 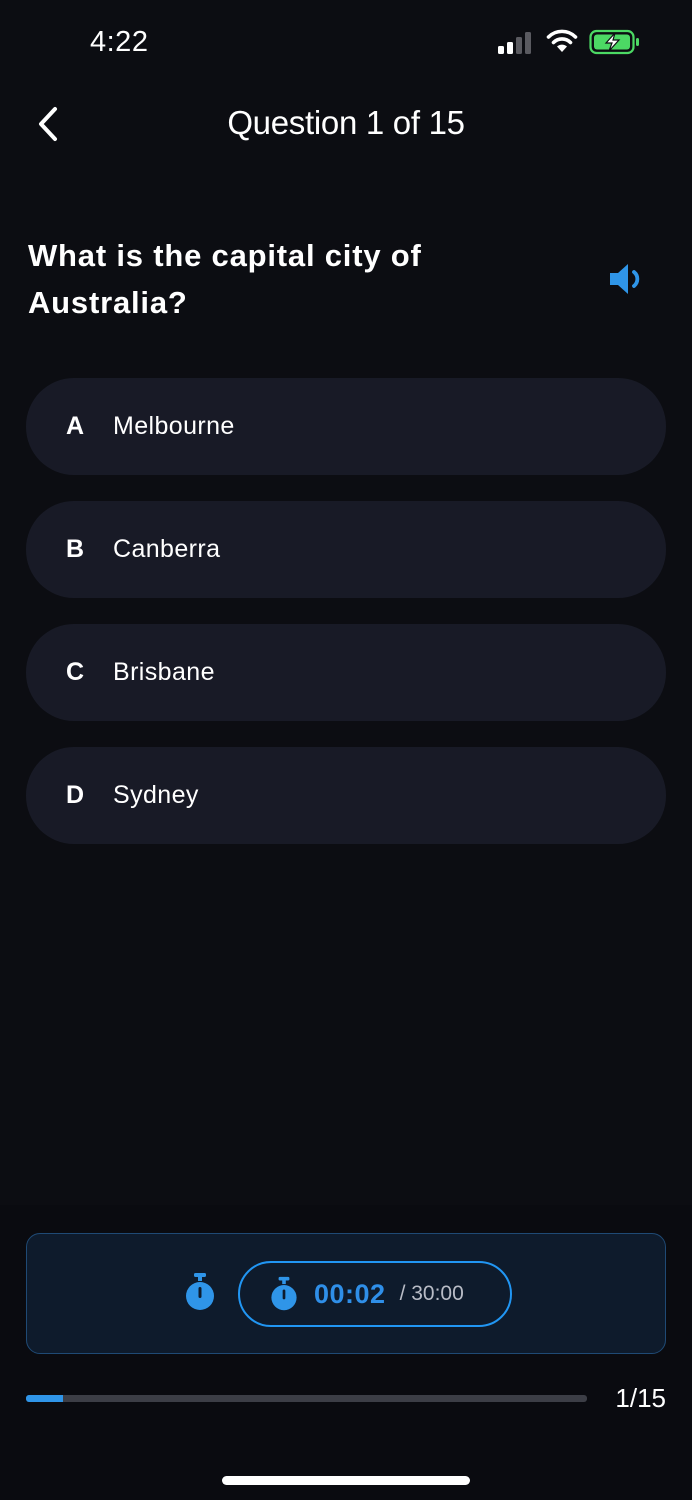 I want to click on timer-display: 00:02 / 30:00, so click(x=375, y=1294).